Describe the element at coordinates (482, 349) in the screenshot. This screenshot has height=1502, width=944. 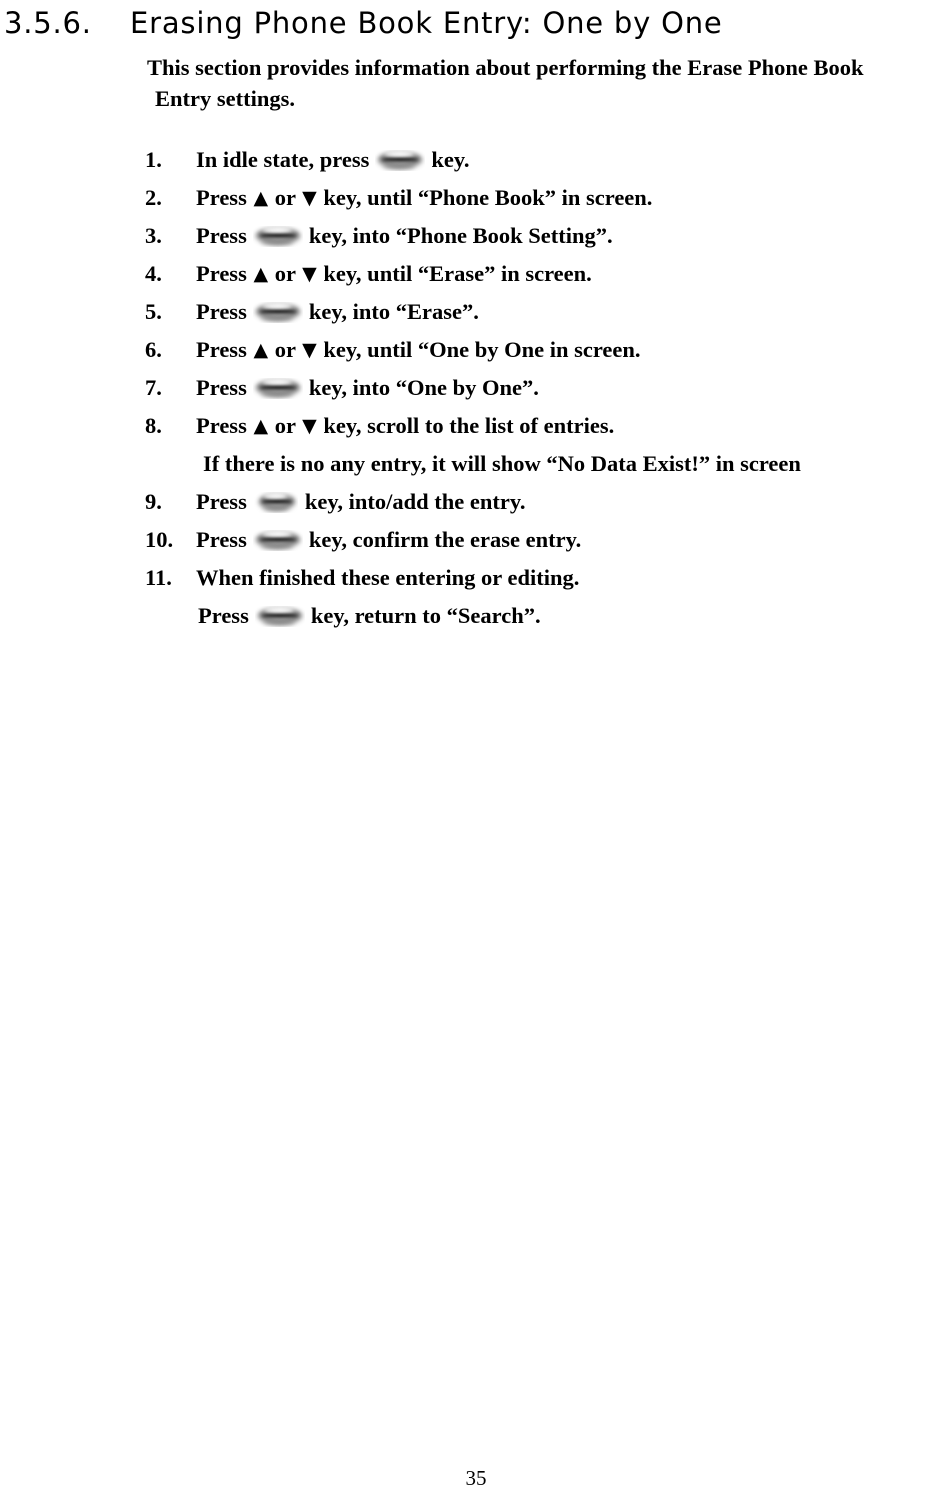
I see `step-text-run: key, until “One by One in screen.` at that location.